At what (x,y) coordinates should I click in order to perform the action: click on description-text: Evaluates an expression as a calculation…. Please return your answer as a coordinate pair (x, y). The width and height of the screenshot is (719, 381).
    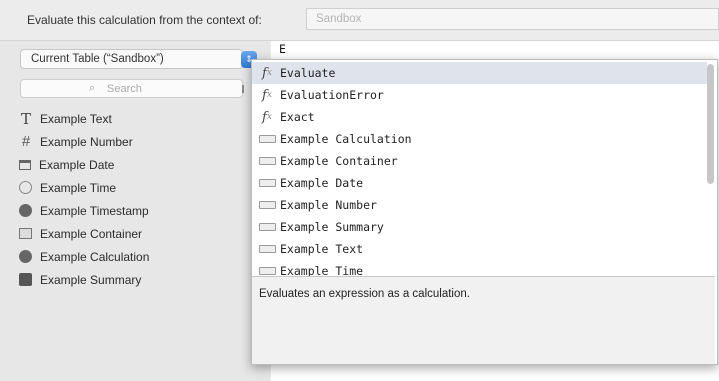
    Looking at the image, I should click on (364, 294).